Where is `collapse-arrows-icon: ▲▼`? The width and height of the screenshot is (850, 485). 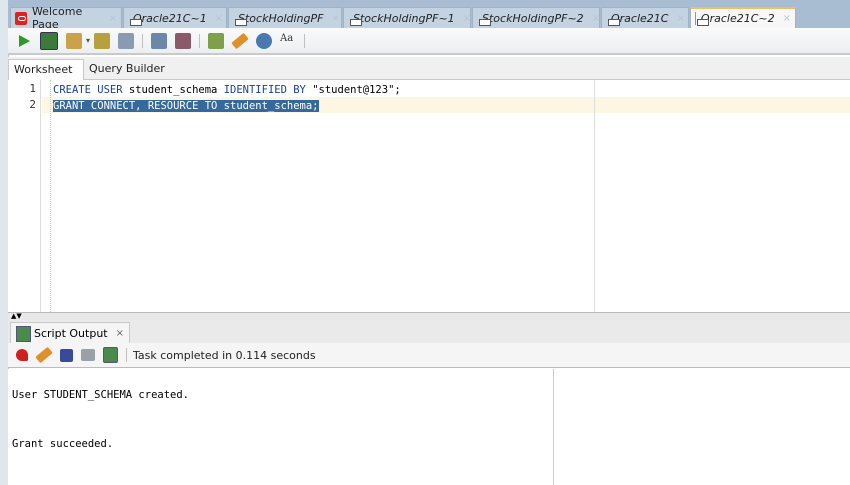 collapse-arrows-icon: ▲▼ is located at coordinates (16, 316).